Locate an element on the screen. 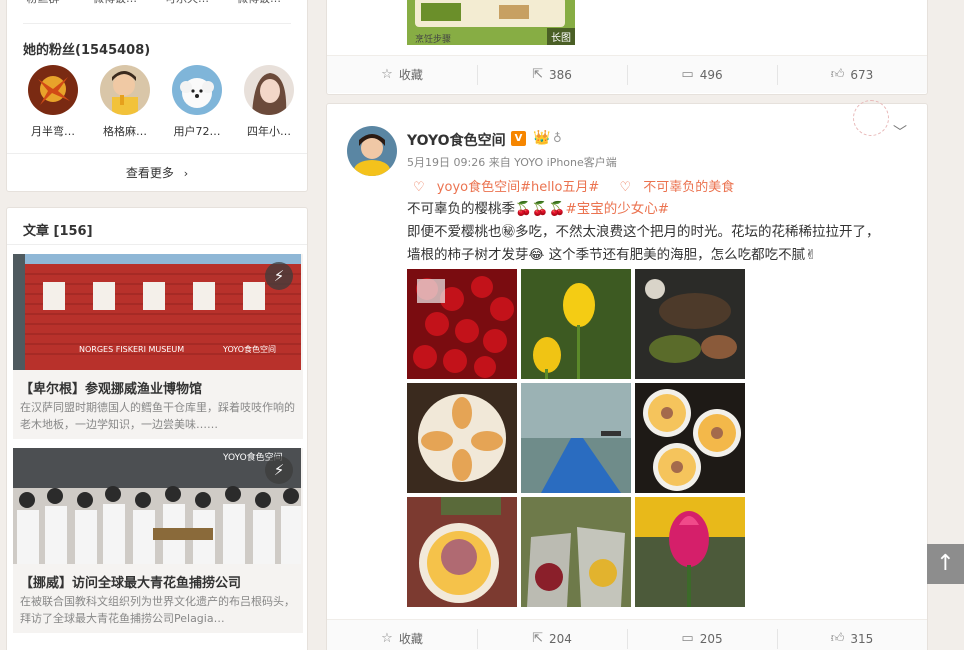  group-photo-image: YOYO食色空间 is located at coordinates (157, 506).